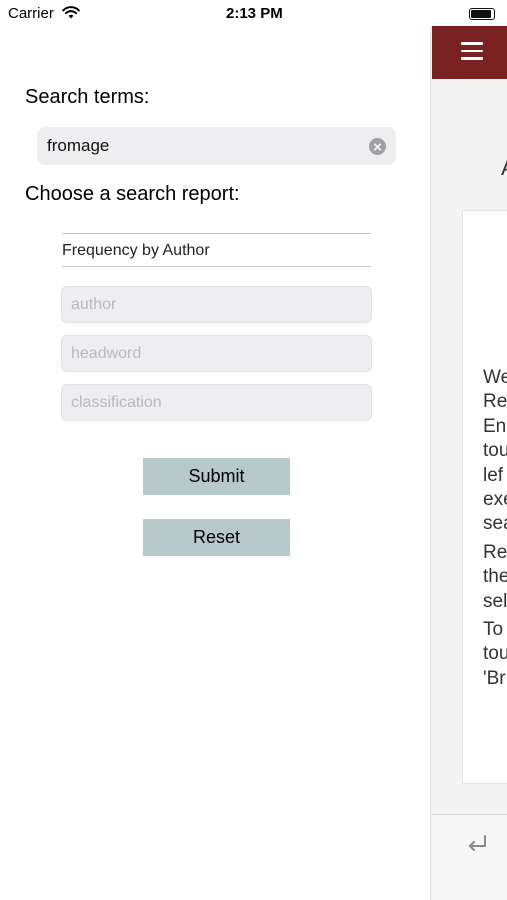  I want to click on battery-icon, so click(484, 14).